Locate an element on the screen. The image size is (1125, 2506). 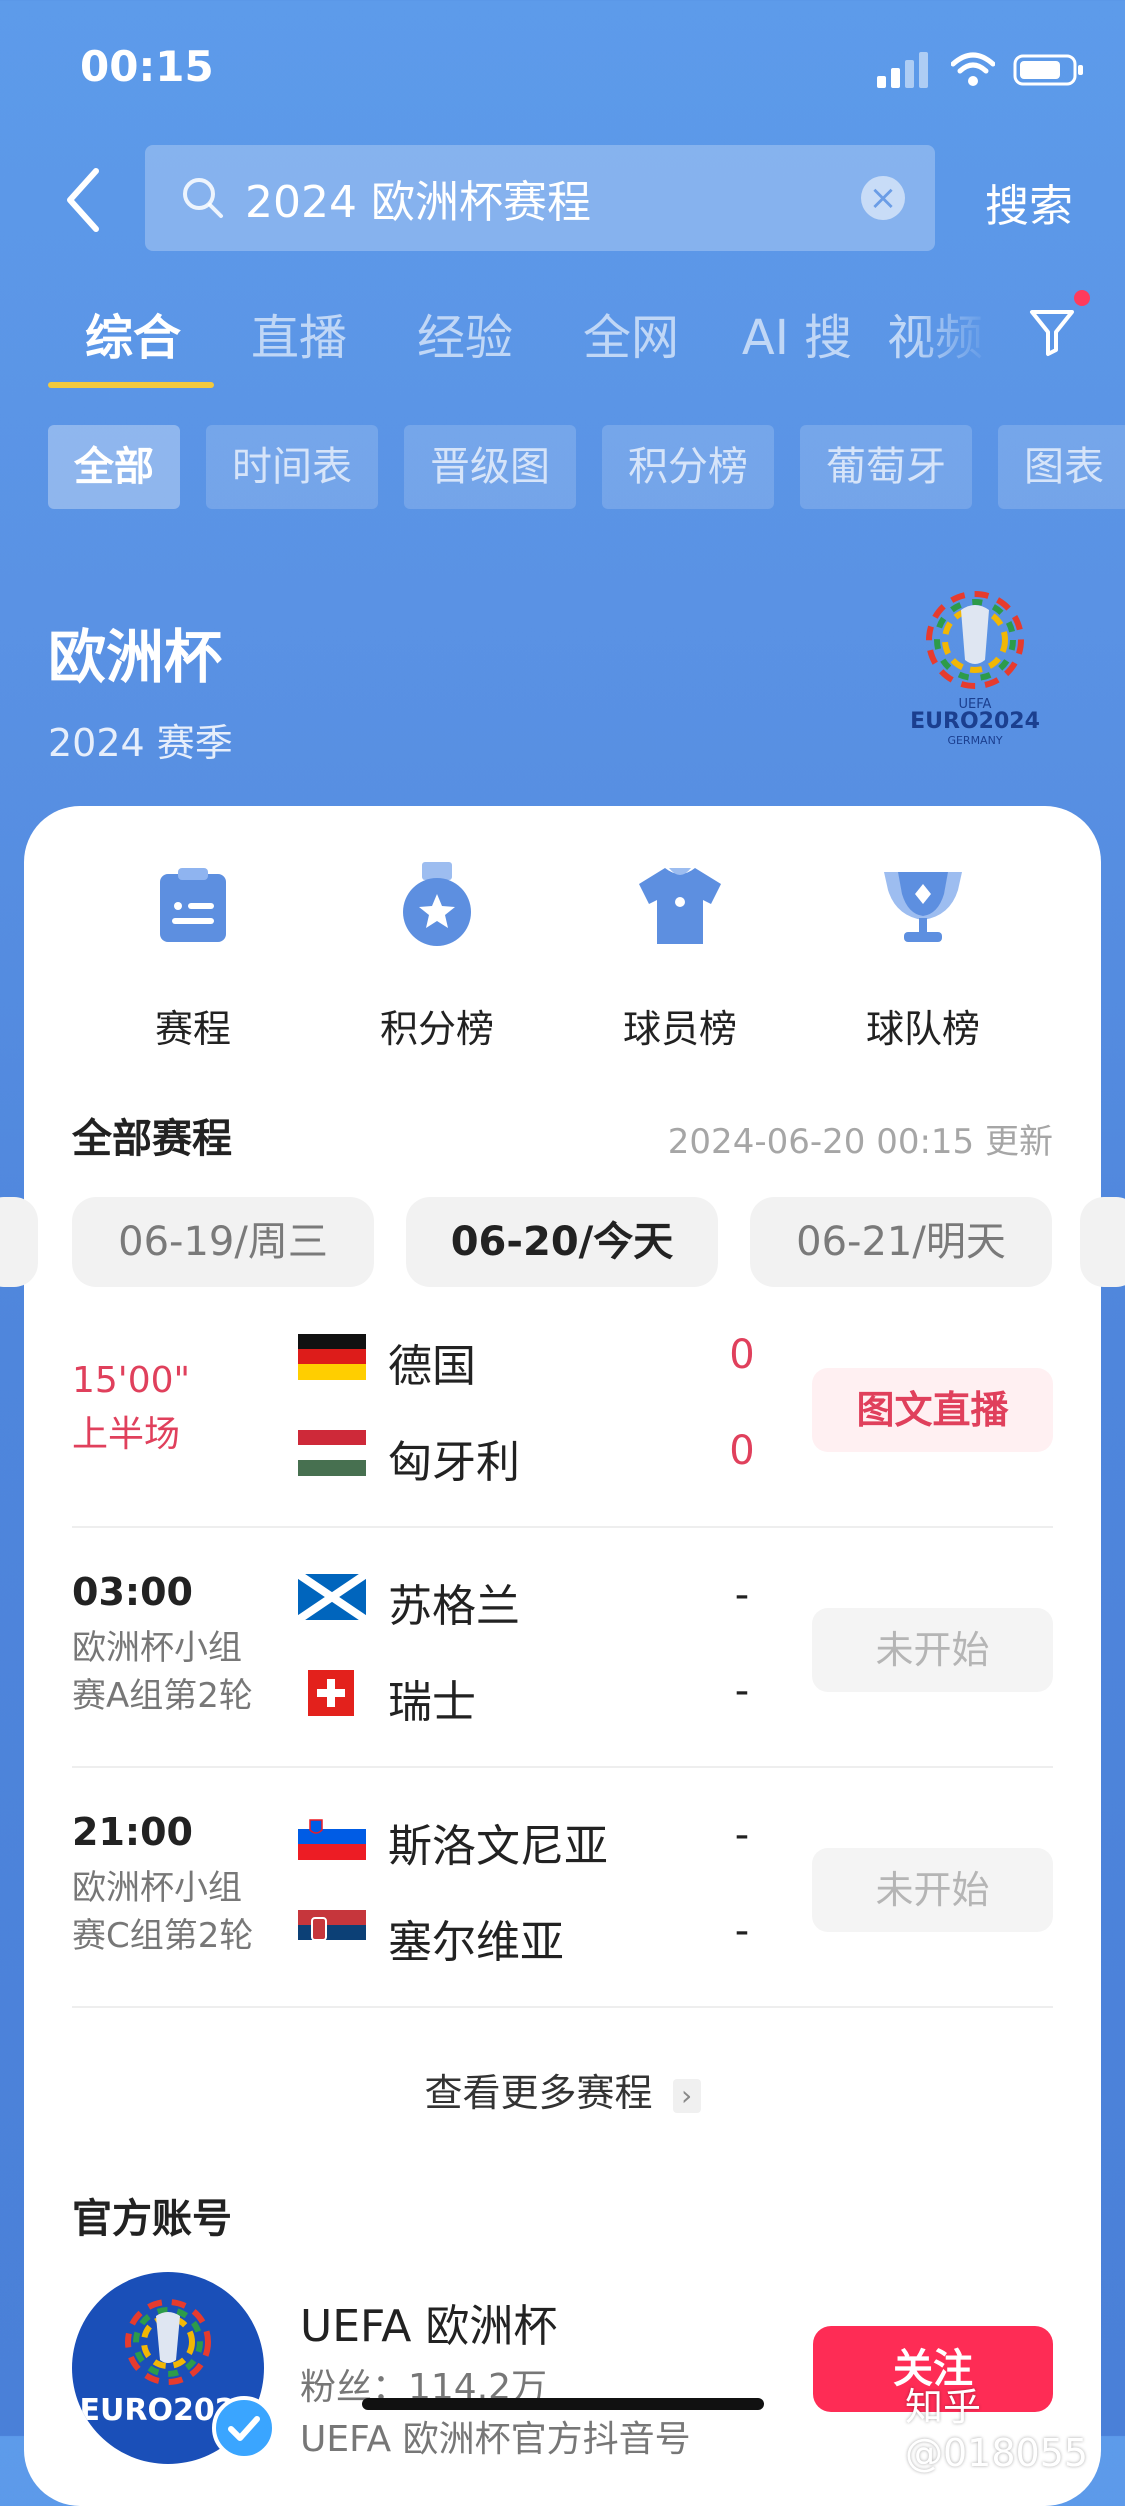
svg-text: GERMANY is located at coordinates (974, 740).